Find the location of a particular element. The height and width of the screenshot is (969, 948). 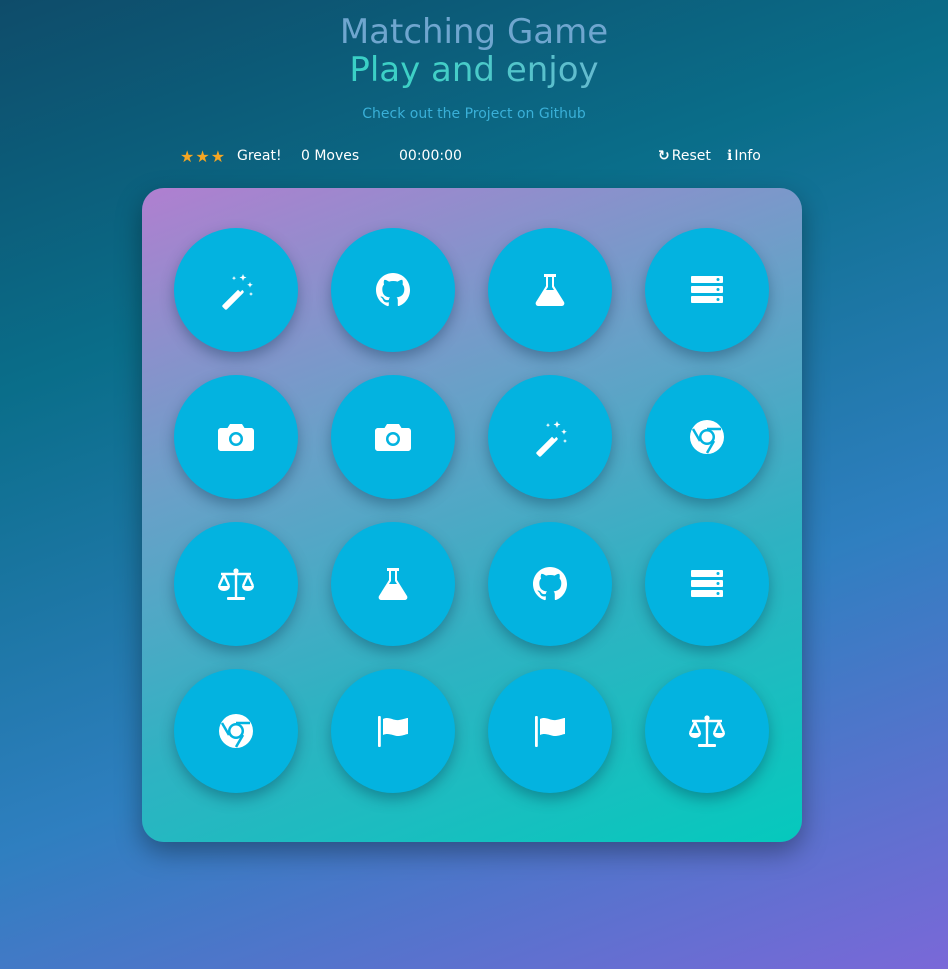

score-panel: ★★★ Great! 0 Moves 00:00:00 ↻ Reset ℹ Info is located at coordinates (472, 158).